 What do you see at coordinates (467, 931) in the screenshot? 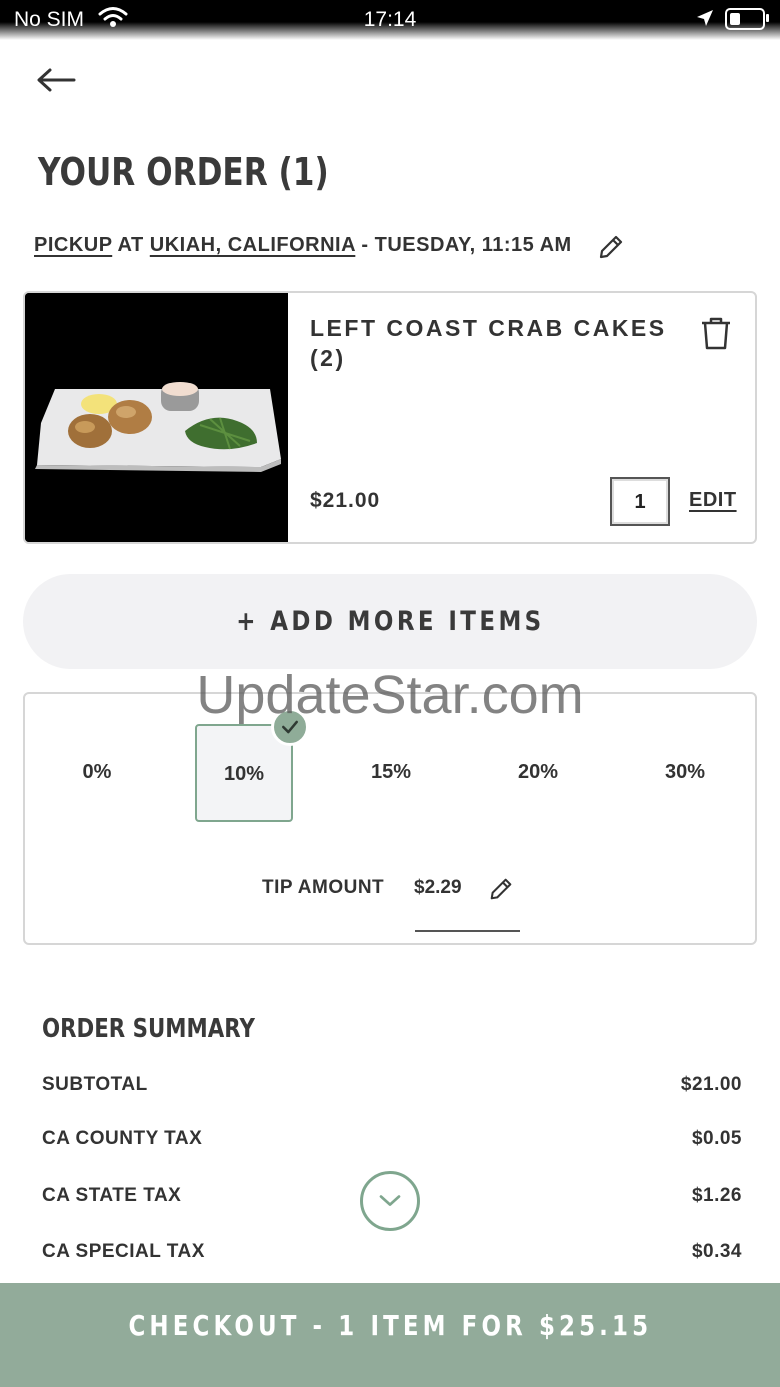
I see `tip-amount-underline` at bounding box center [467, 931].